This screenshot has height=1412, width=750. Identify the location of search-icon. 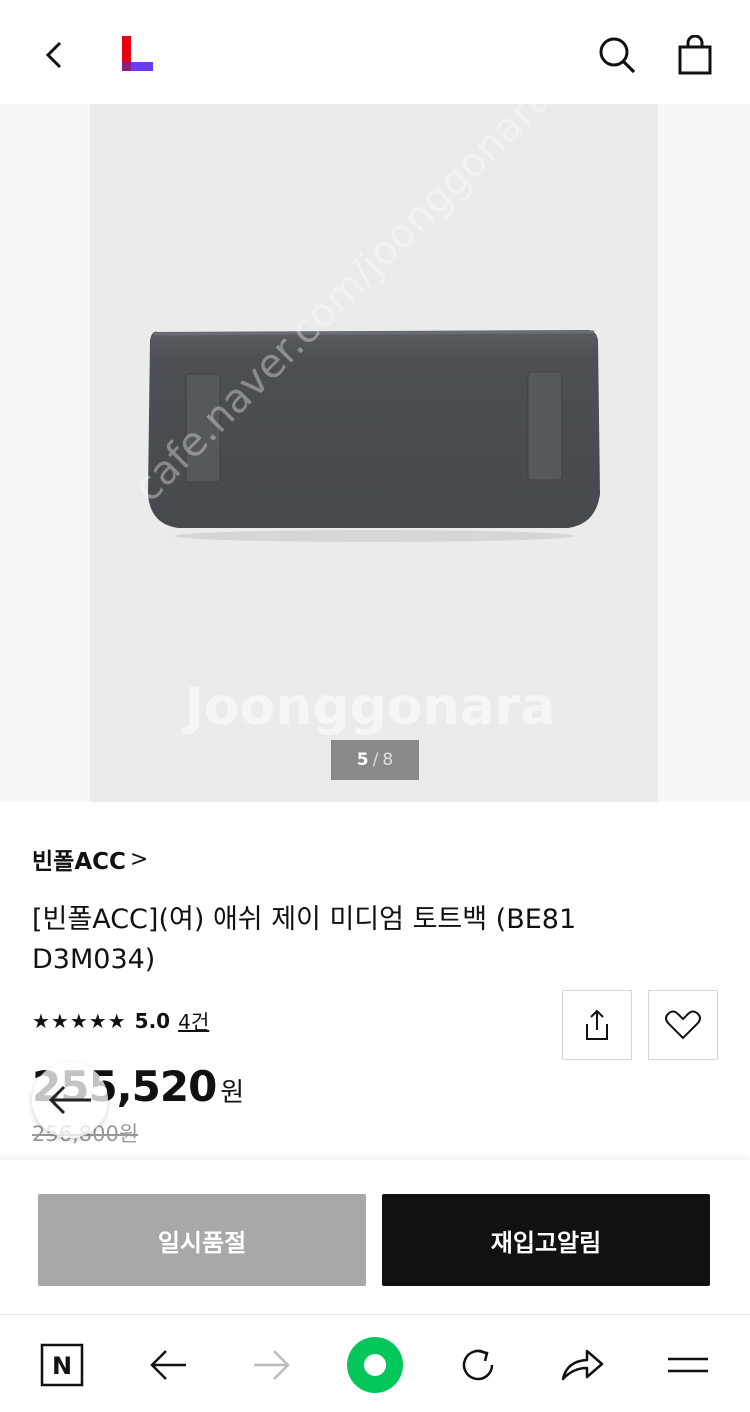
(617, 55).